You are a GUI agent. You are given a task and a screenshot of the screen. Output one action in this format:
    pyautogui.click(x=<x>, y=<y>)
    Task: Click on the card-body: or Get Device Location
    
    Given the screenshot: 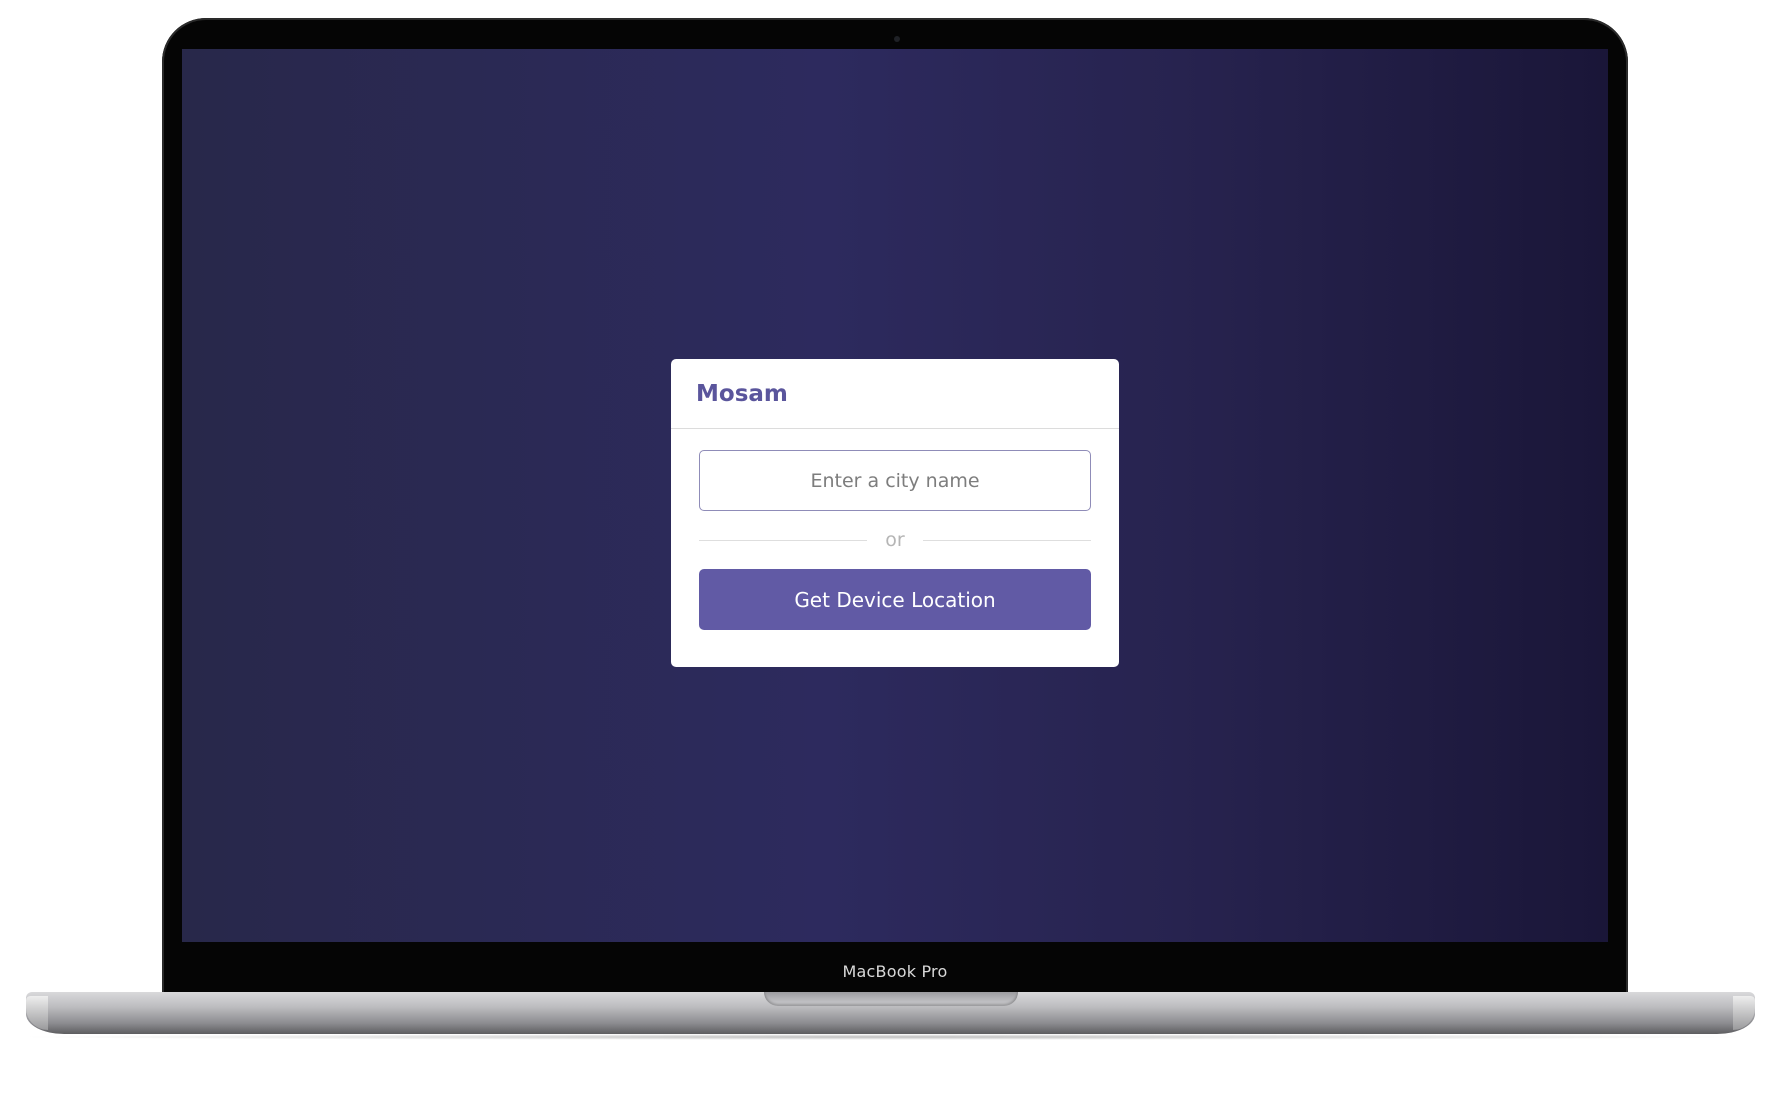 What is the action you would take?
    pyautogui.click(x=895, y=529)
    